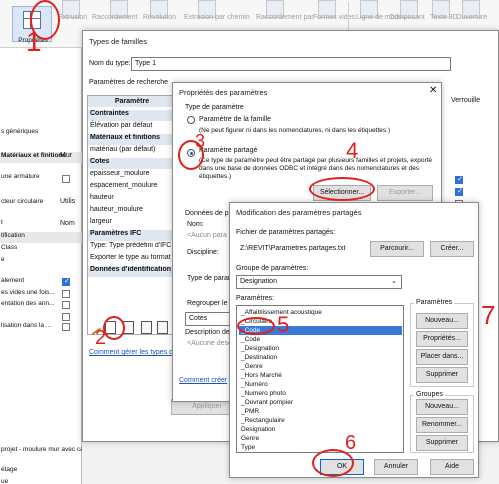  Describe the element at coordinates (351, 443) in the screenshot. I see `annotation-number: 6` at that location.